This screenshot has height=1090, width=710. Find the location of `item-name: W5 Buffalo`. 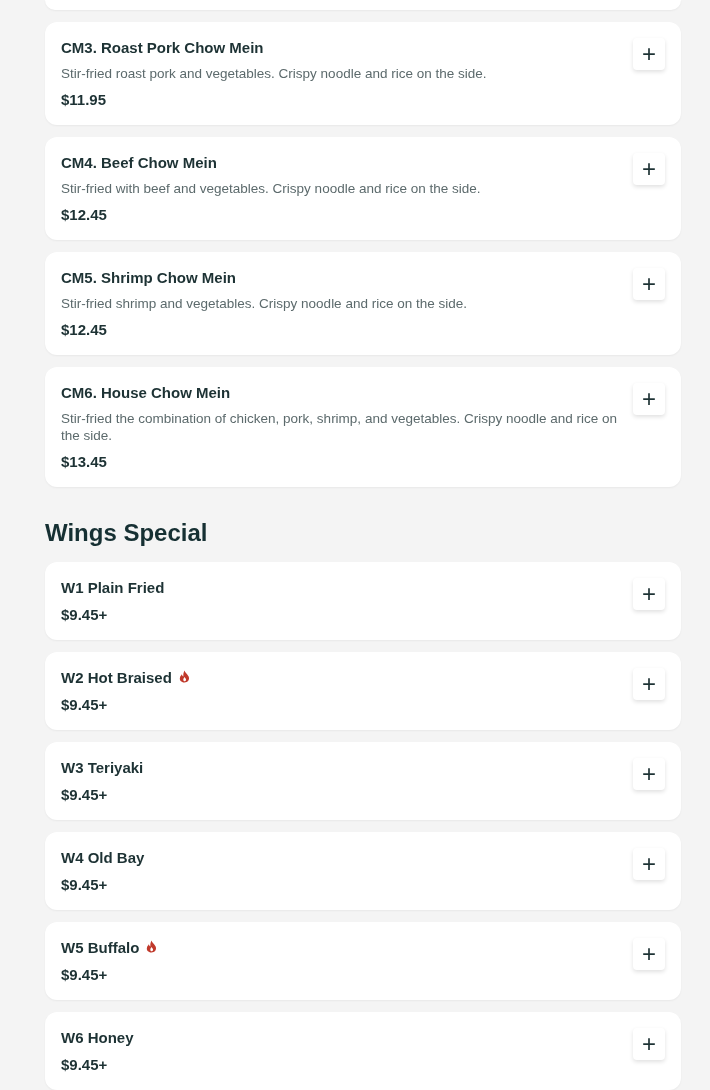

item-name: W5 Buffalo is located at coordinates (100, 948).